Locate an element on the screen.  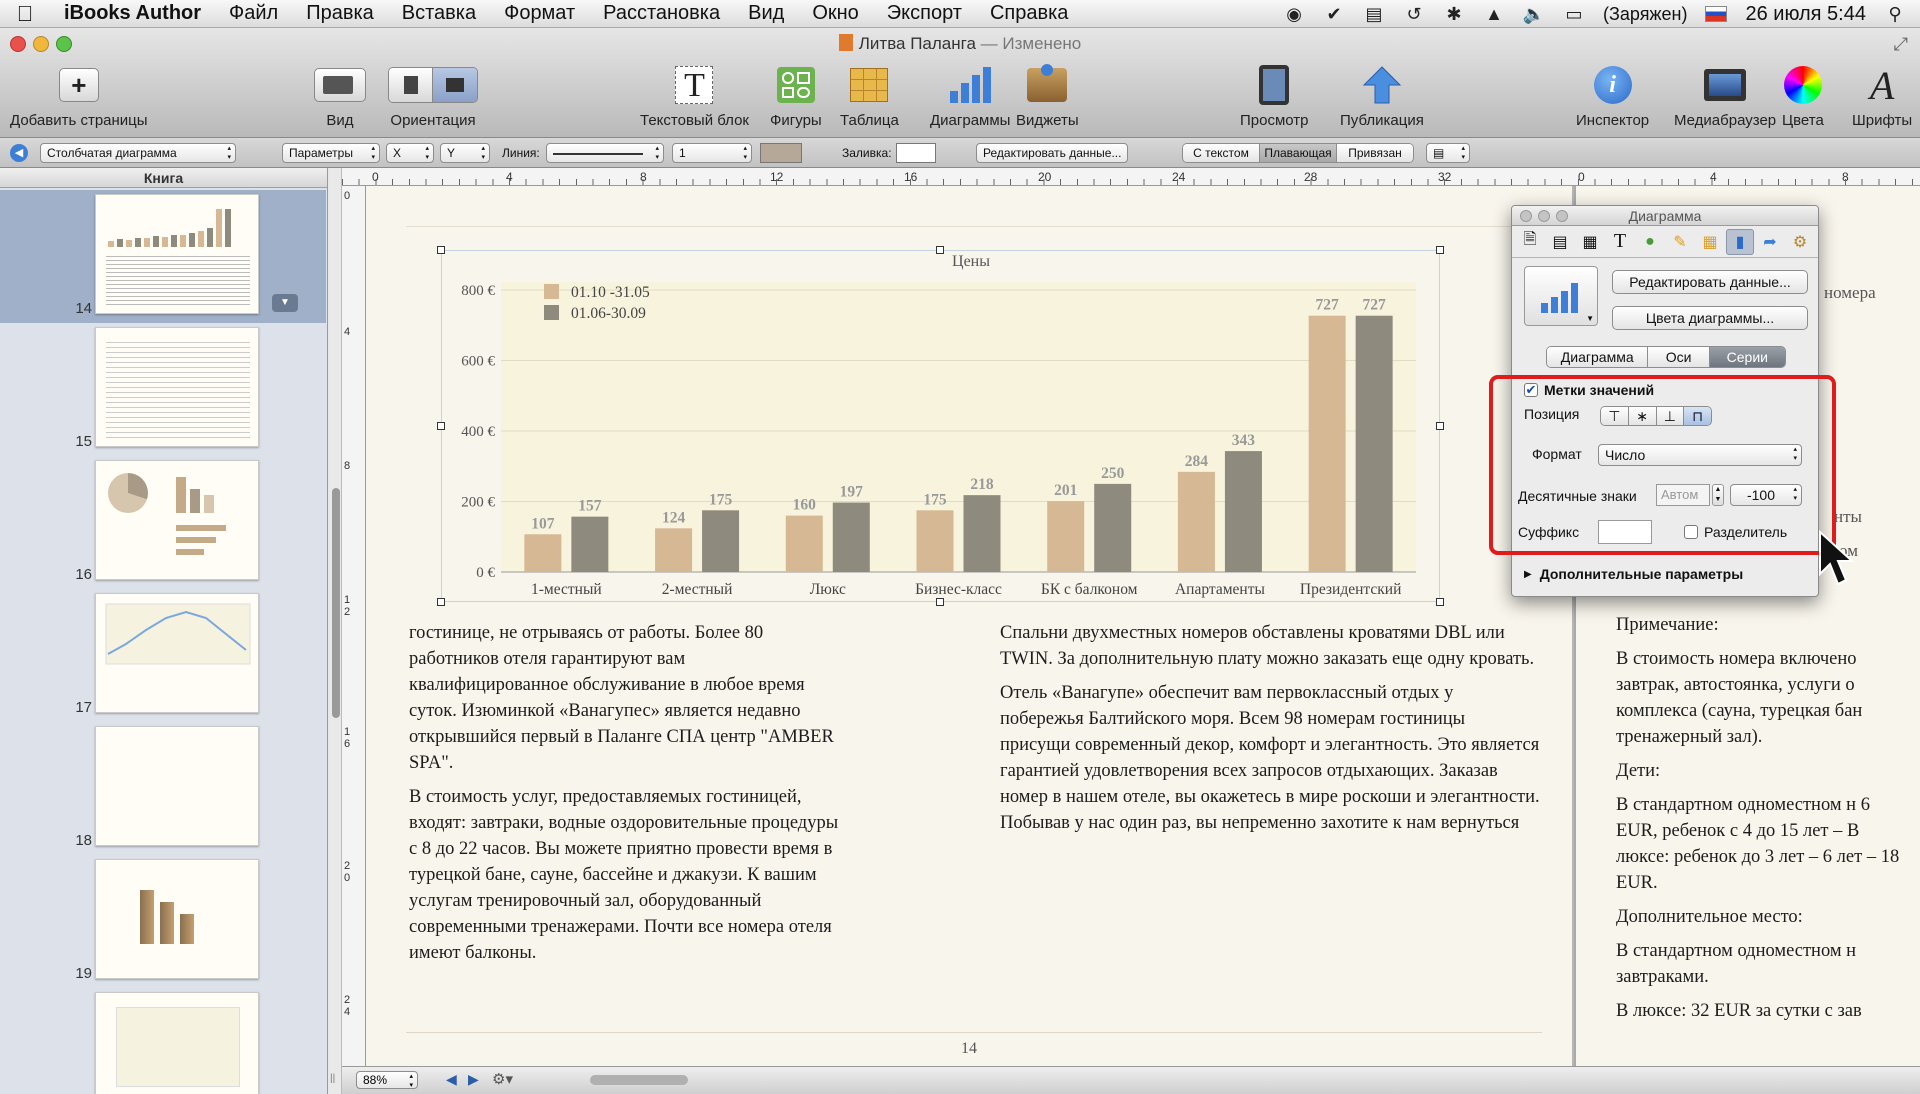
metrics-inspector-icon: ✎ is located at coordinates (1680, 242).